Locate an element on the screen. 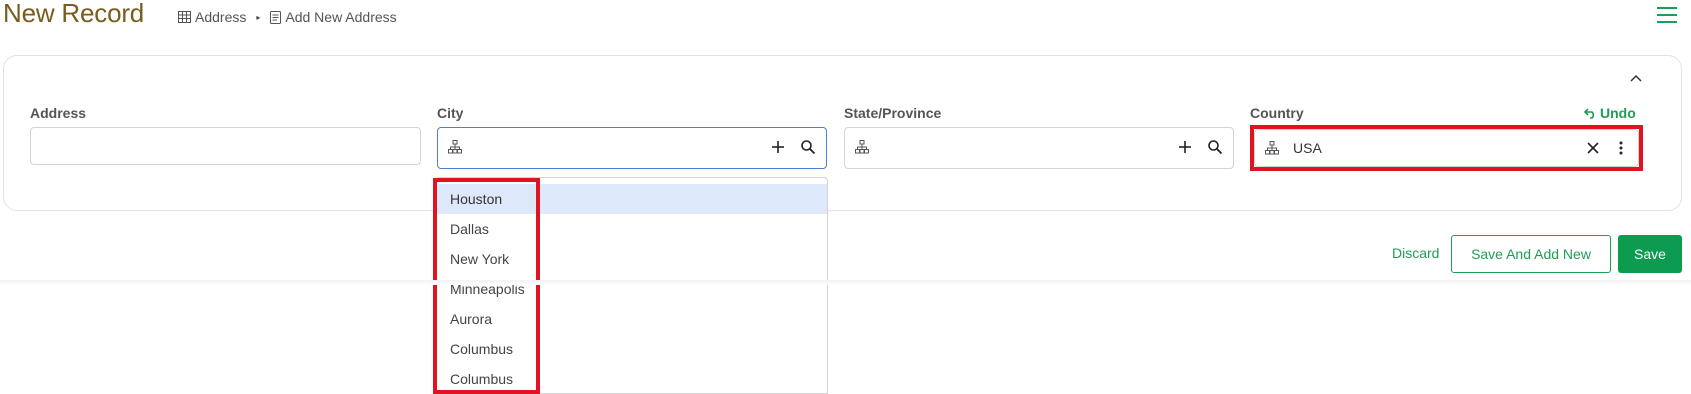 This screenshot has height=394, width=1691. state-province-input is located at coordinates (1039, 148).